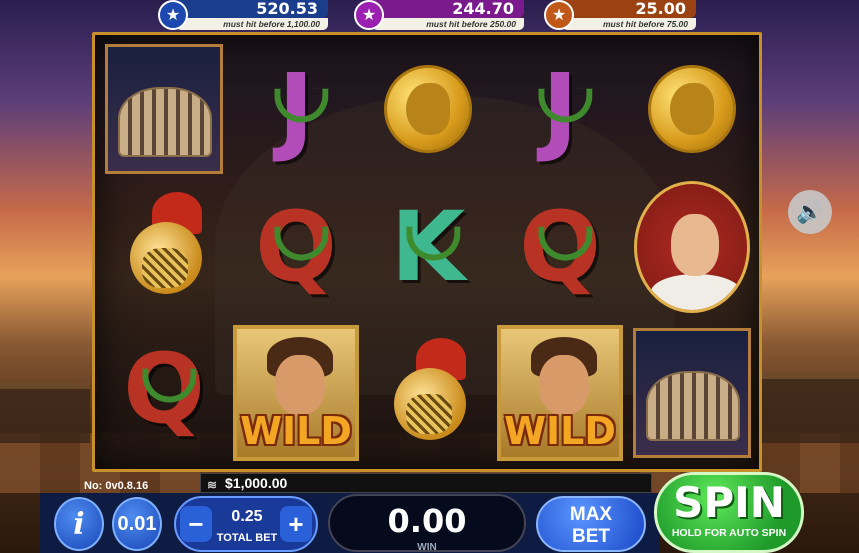 The width and height of the screenshot is (859, 553). I want to click on win-display: 0.00 WIN, so click(427, 523).